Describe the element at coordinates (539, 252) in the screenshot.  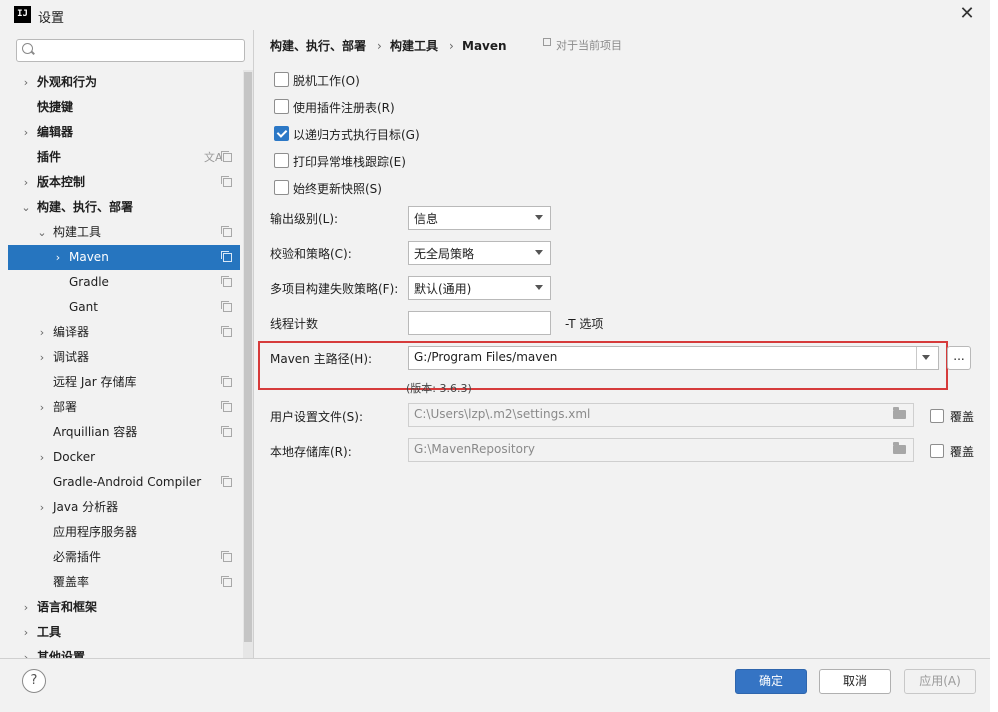
I see `chevron-down-icon` at that location.